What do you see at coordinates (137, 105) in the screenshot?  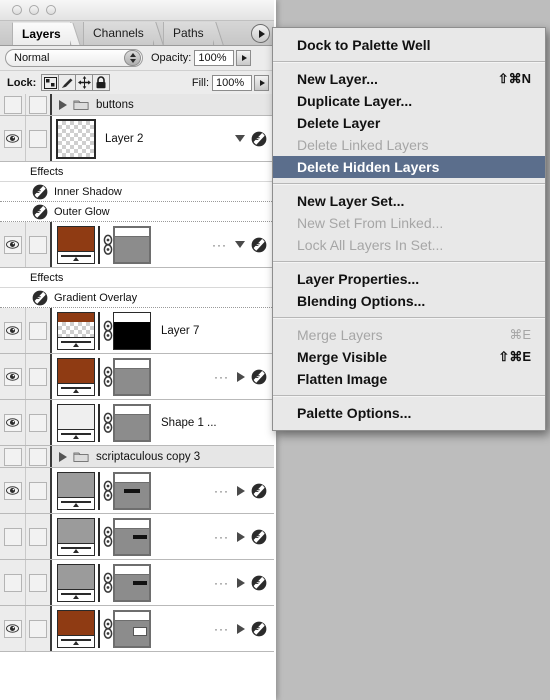 I see `layer-group-row: buttons` at bounding box center [137, 105].